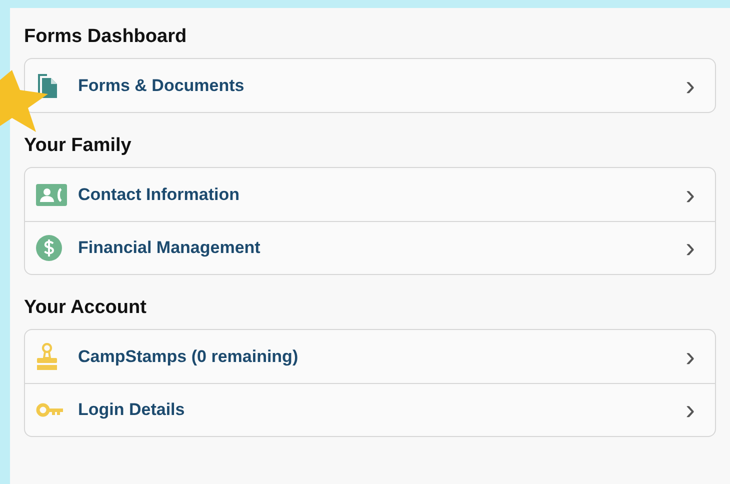  Describe the element at coordinates (370, 356) in the screenshot. I see `menu-item: CampStamps (0 remaining) ›` at that location.